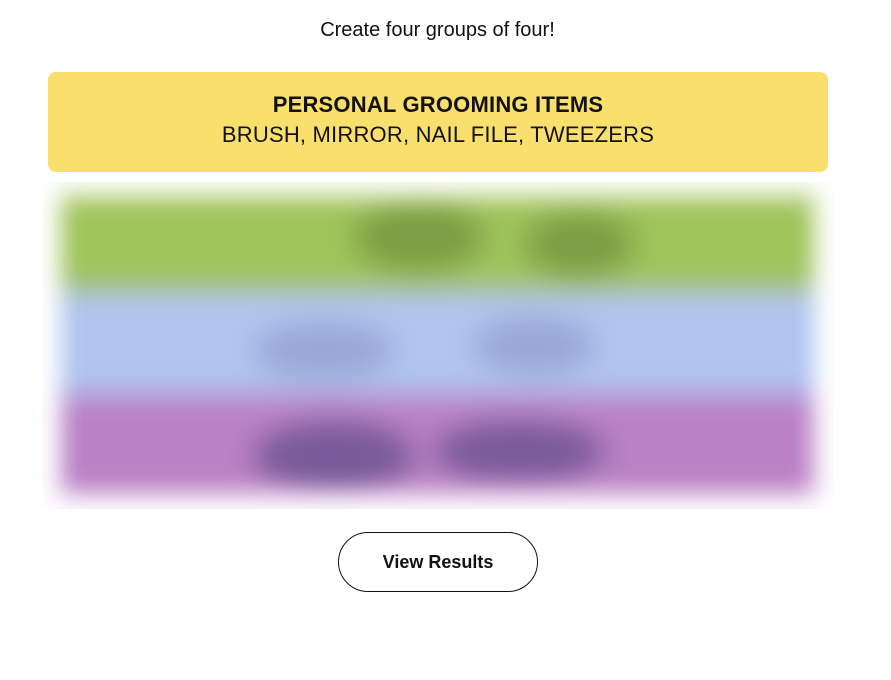 This screenshot has width=891, height=680. I want to click on hidden-row-purple, so click(437, 451).